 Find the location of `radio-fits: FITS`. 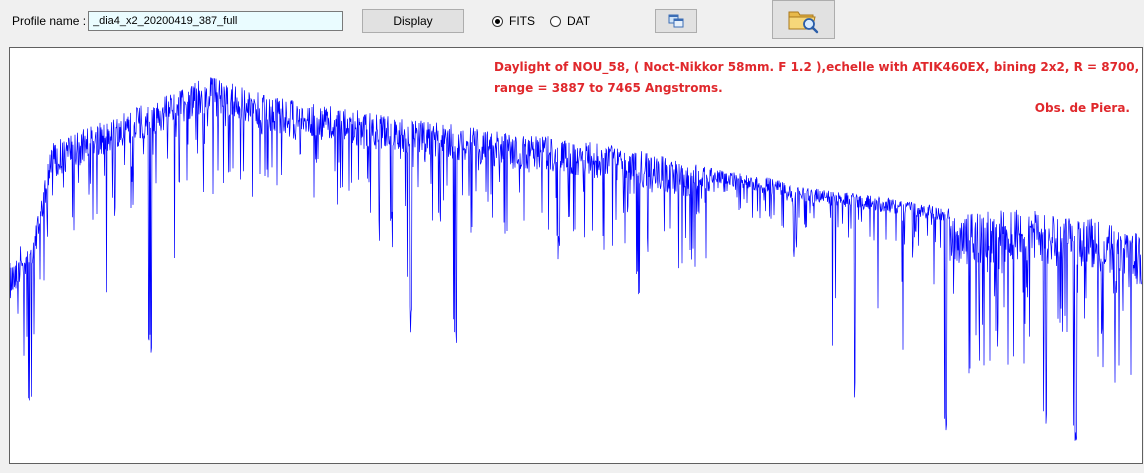

radio-fits: FITS is located at coordinates (513, 21).